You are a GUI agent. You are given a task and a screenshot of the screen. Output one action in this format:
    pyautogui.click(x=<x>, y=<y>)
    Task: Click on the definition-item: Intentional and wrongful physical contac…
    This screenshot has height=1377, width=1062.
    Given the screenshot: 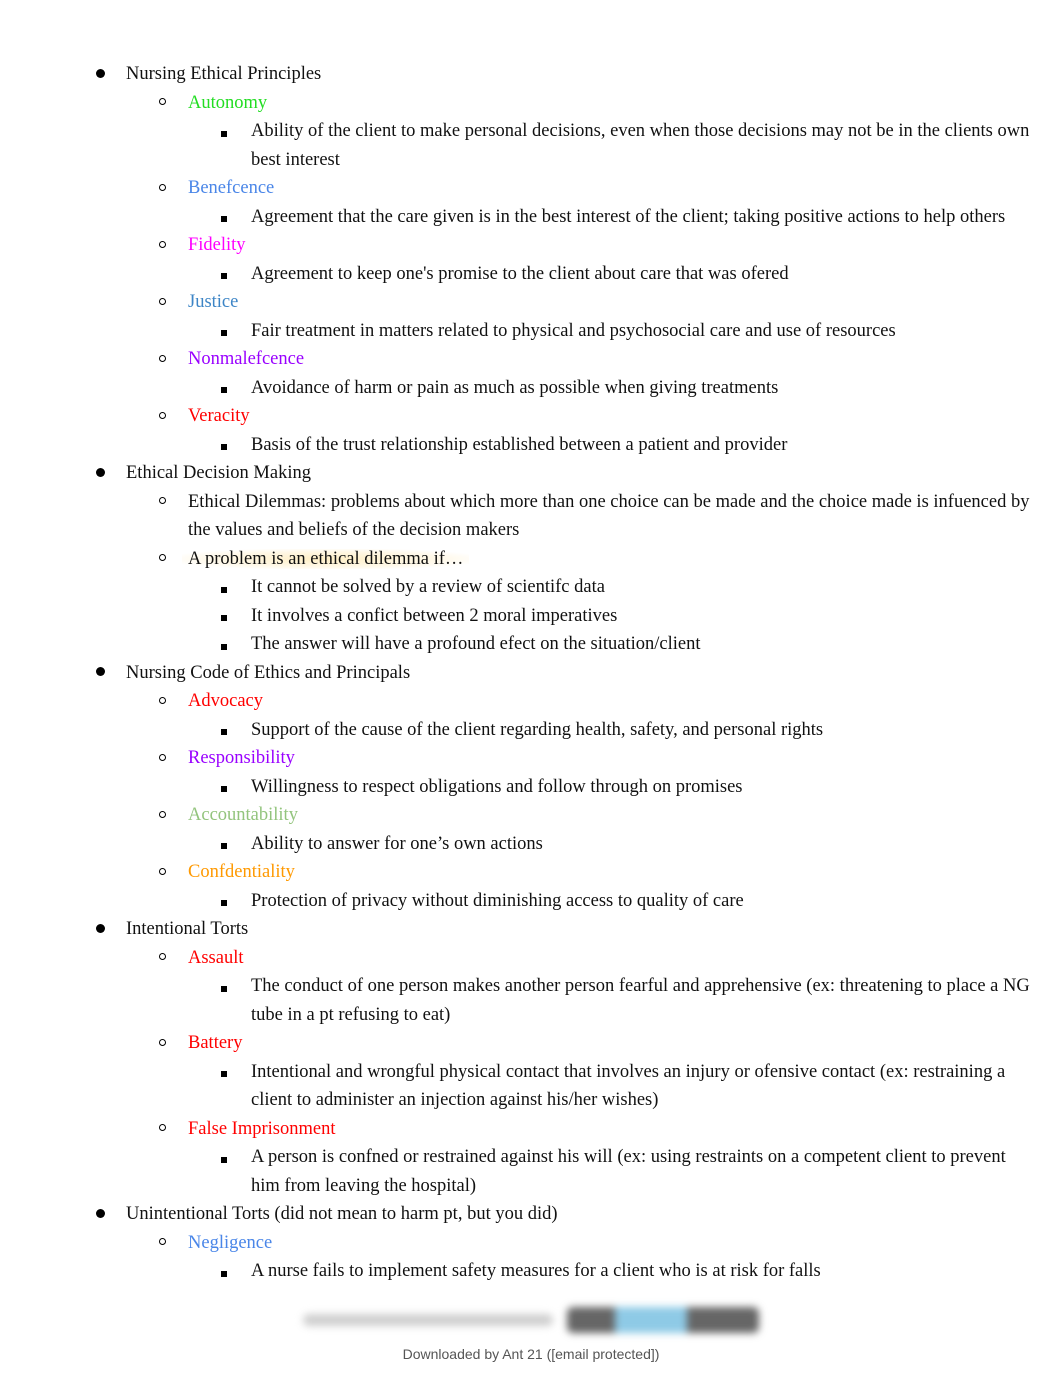 What is the action you would take?
    pyautogui.click(x=531, y=1086)
    